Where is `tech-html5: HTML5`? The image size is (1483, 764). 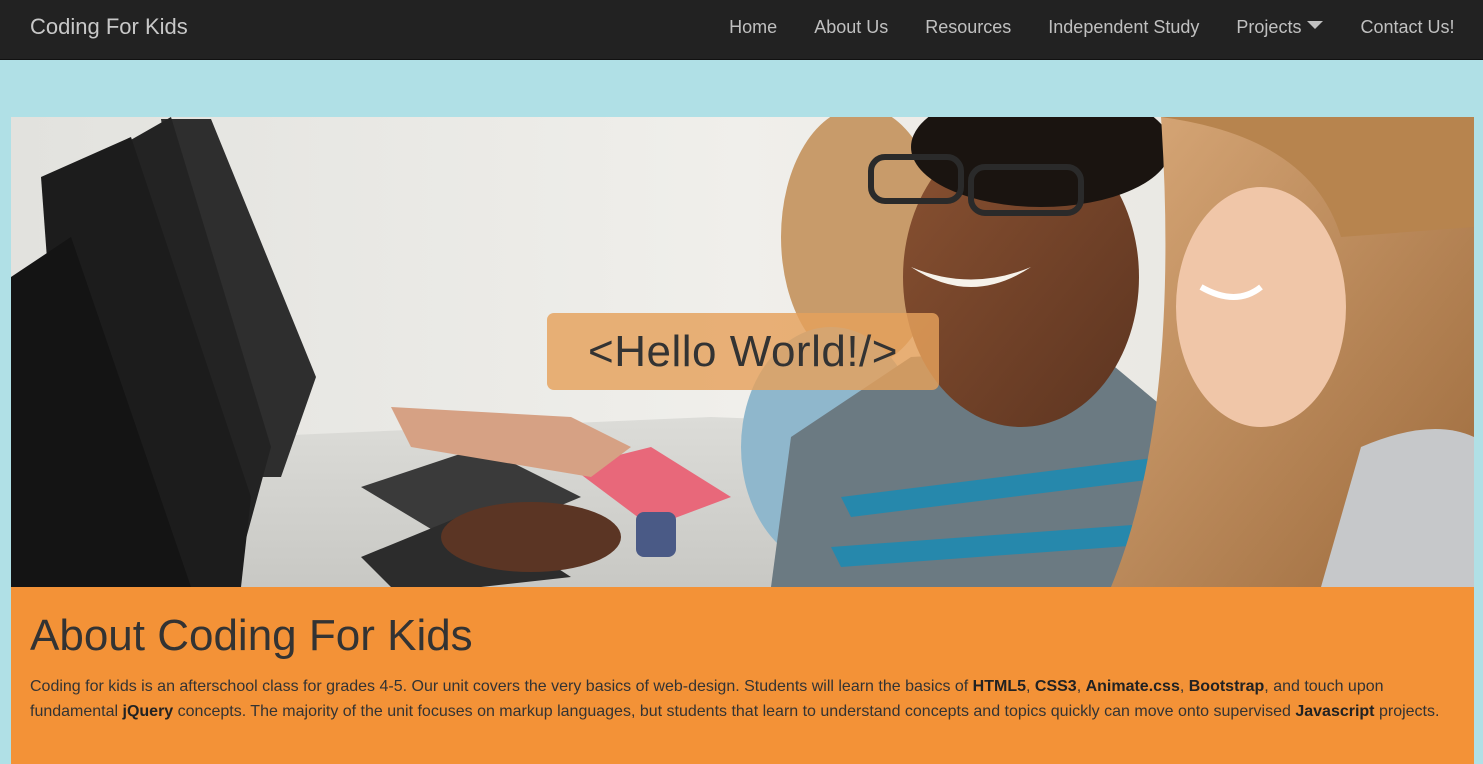 tech-html5: HTML5 is located at coordinates (999, 686).